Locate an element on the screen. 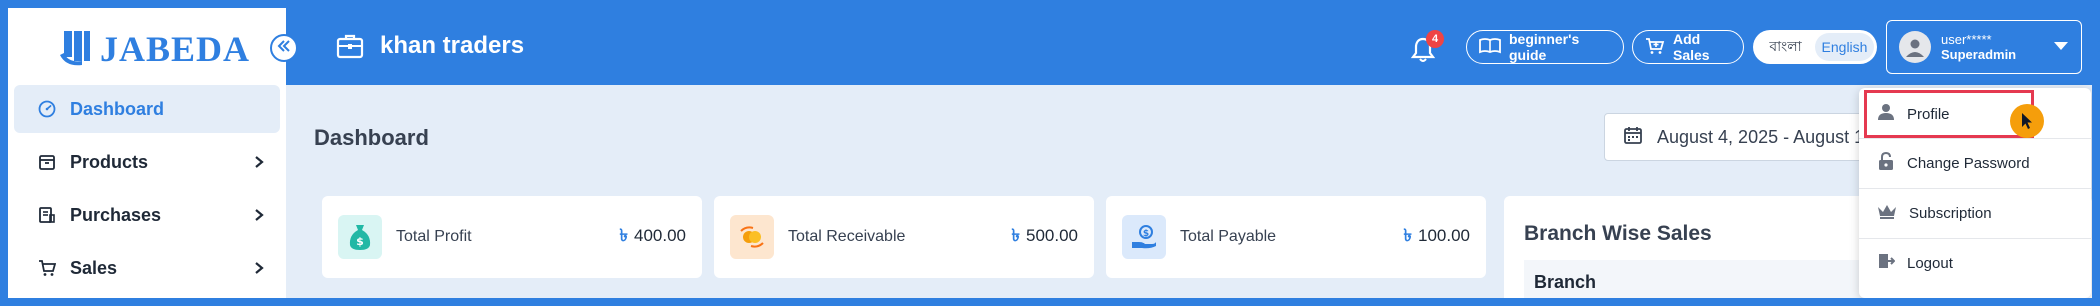 The image size is (2100, 306). card-value: ৳ 100.00 is located at coordinates (1436, 235).